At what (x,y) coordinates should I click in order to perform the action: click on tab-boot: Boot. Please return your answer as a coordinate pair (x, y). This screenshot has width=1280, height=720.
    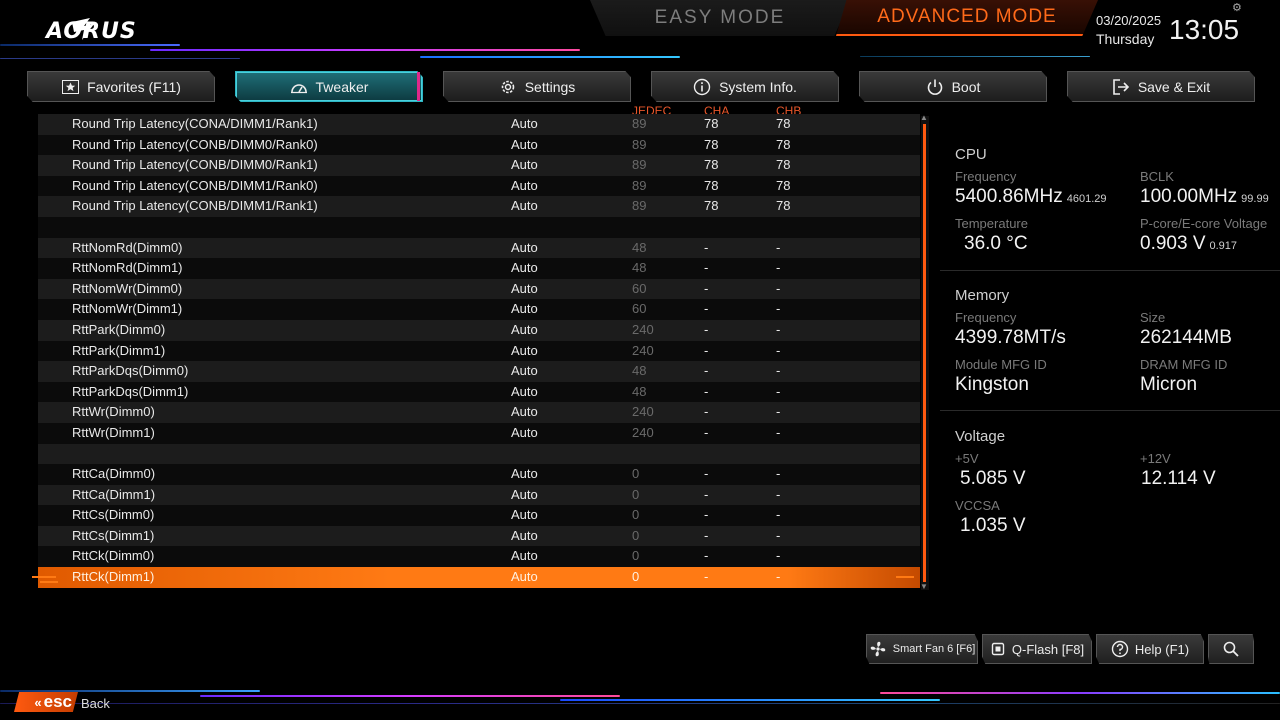
    Looking at the image, I should click on (953, 86).